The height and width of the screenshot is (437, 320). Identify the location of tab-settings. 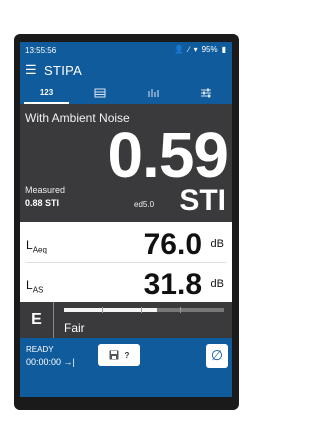
(205, 93).